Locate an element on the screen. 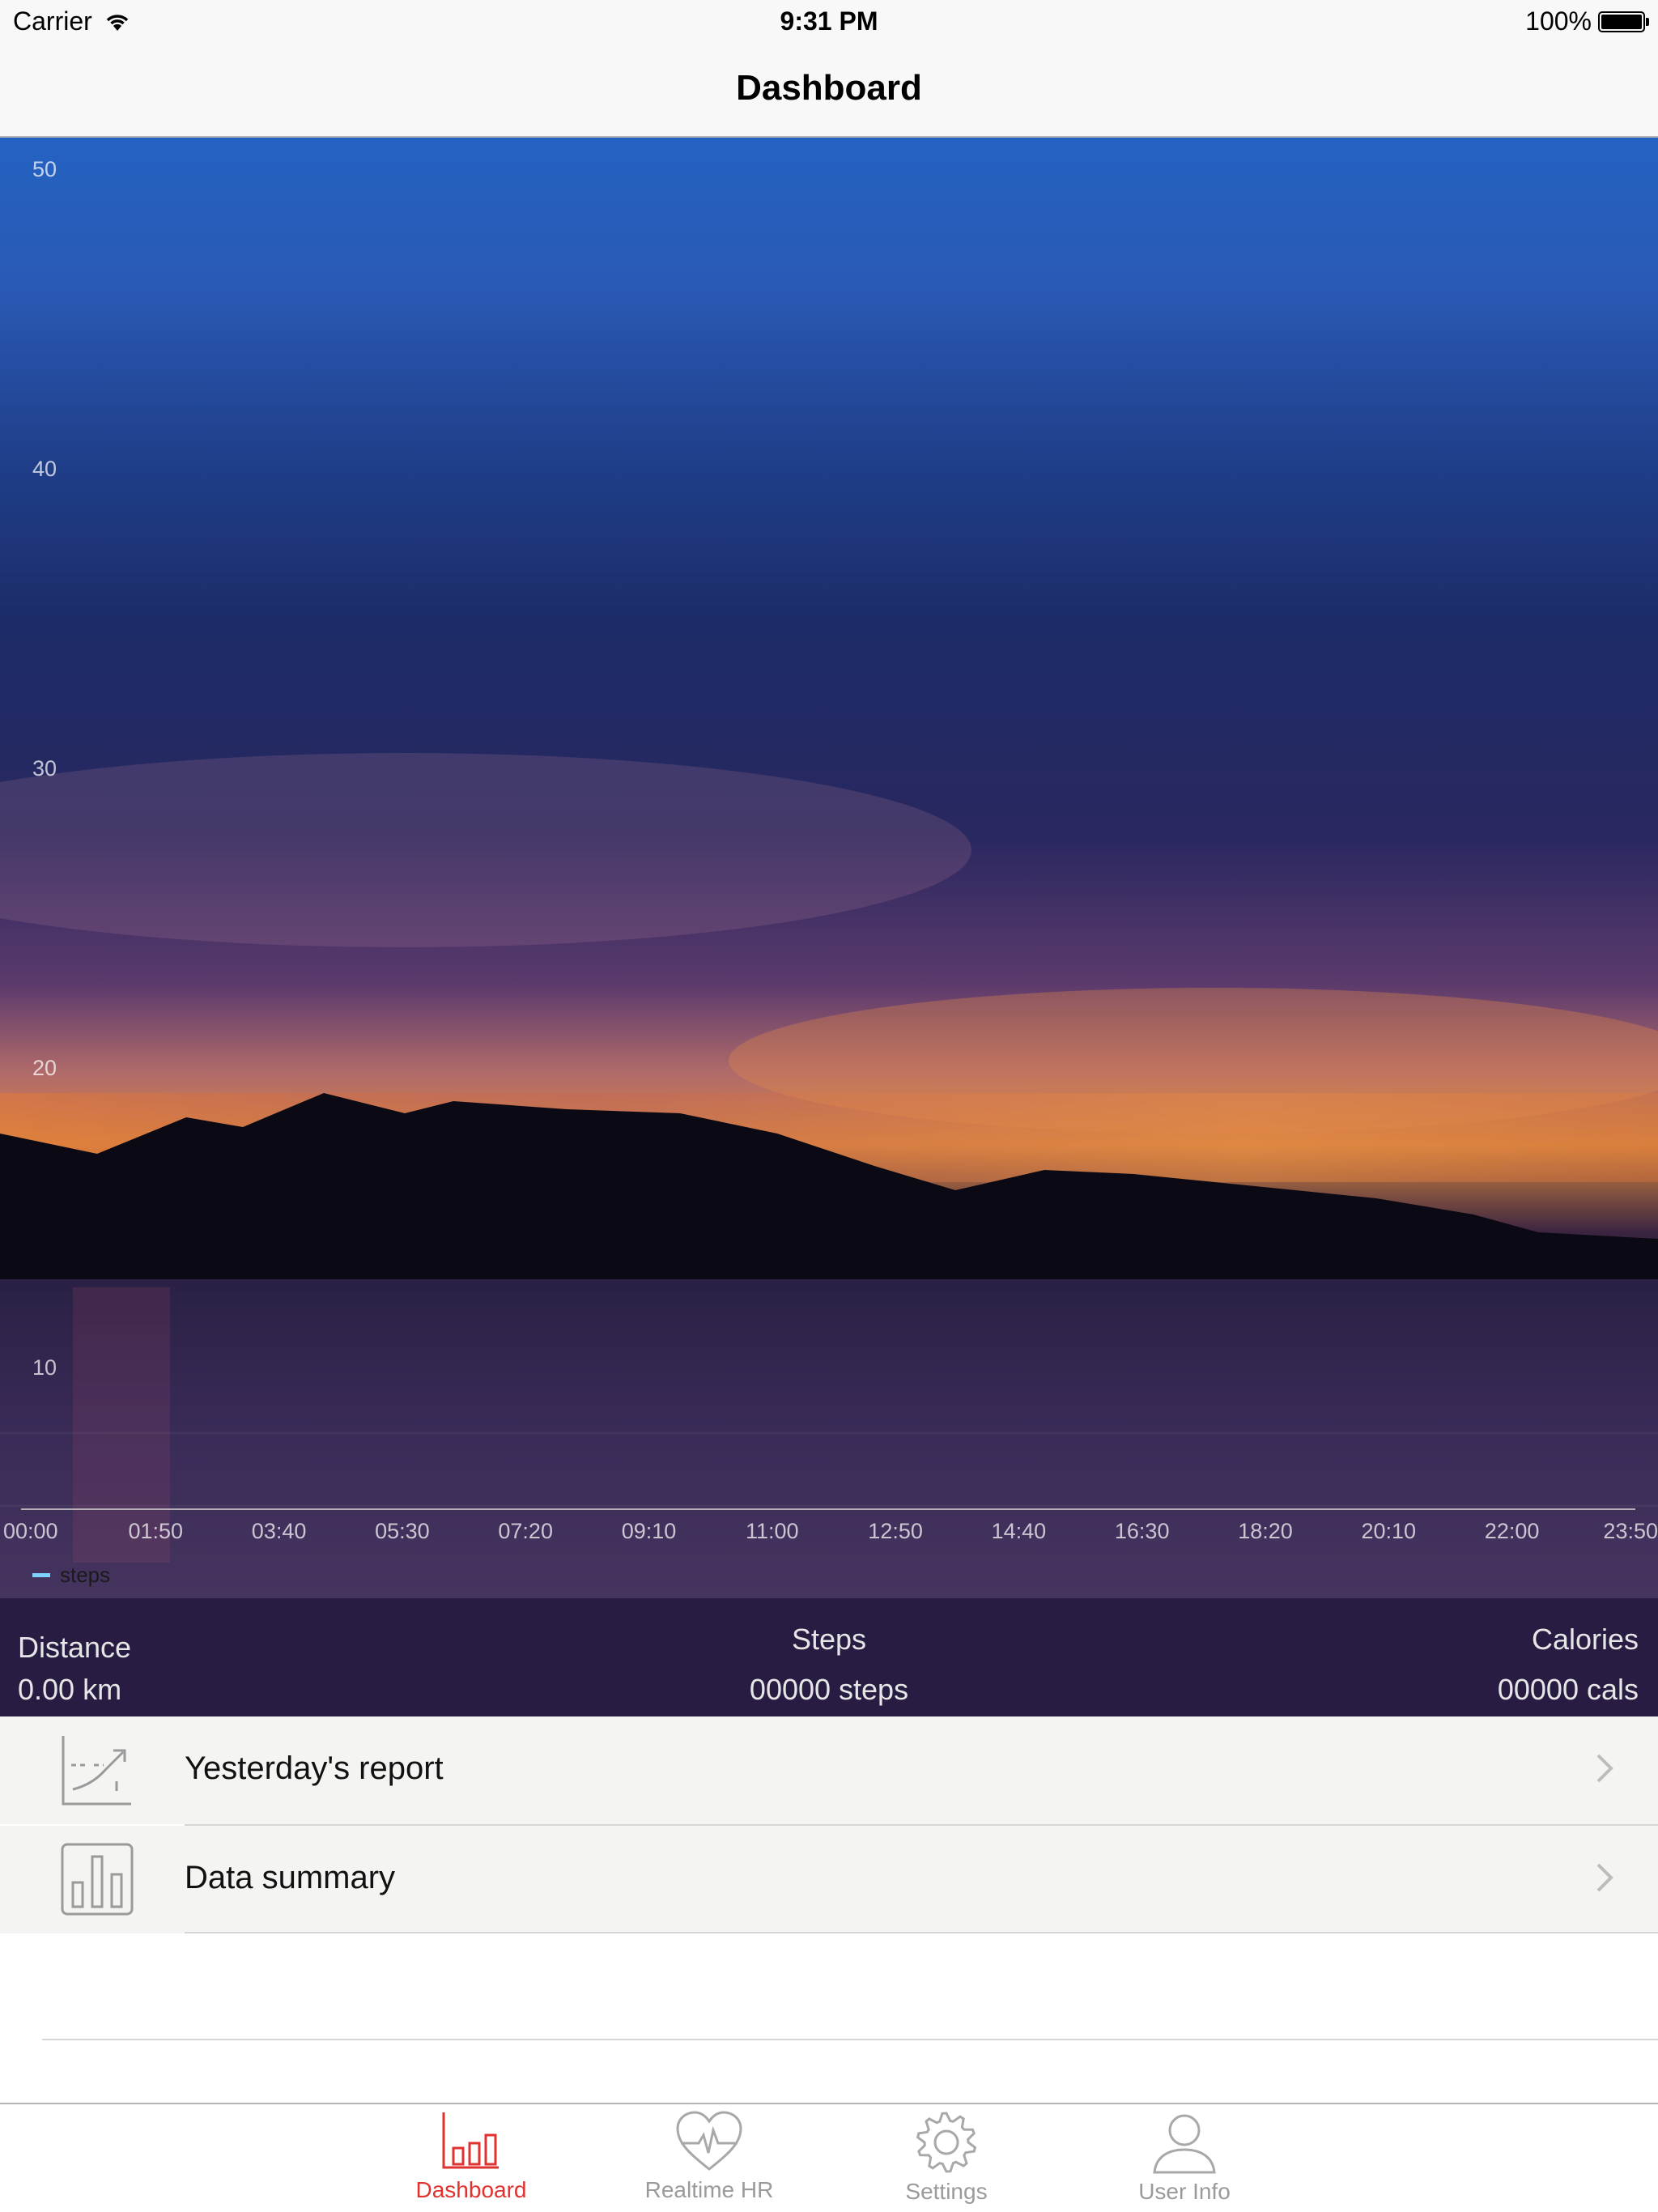  x-tick-label: 12:50 is located at coordinates (895, 1531).